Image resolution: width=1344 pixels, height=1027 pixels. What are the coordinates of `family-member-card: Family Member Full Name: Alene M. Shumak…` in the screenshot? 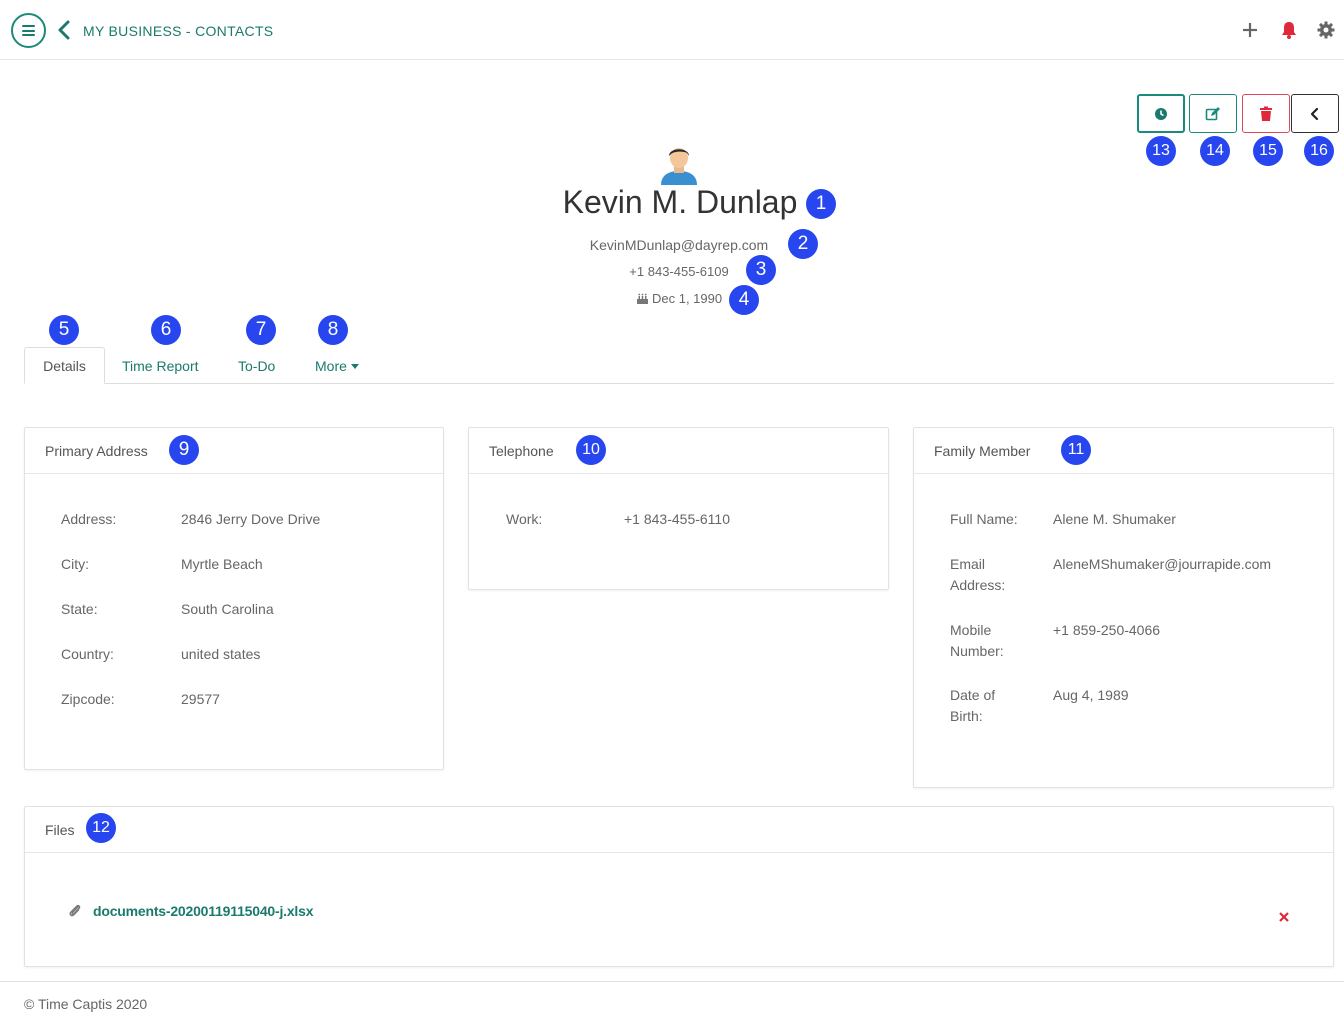 It's located at (1123, 607).